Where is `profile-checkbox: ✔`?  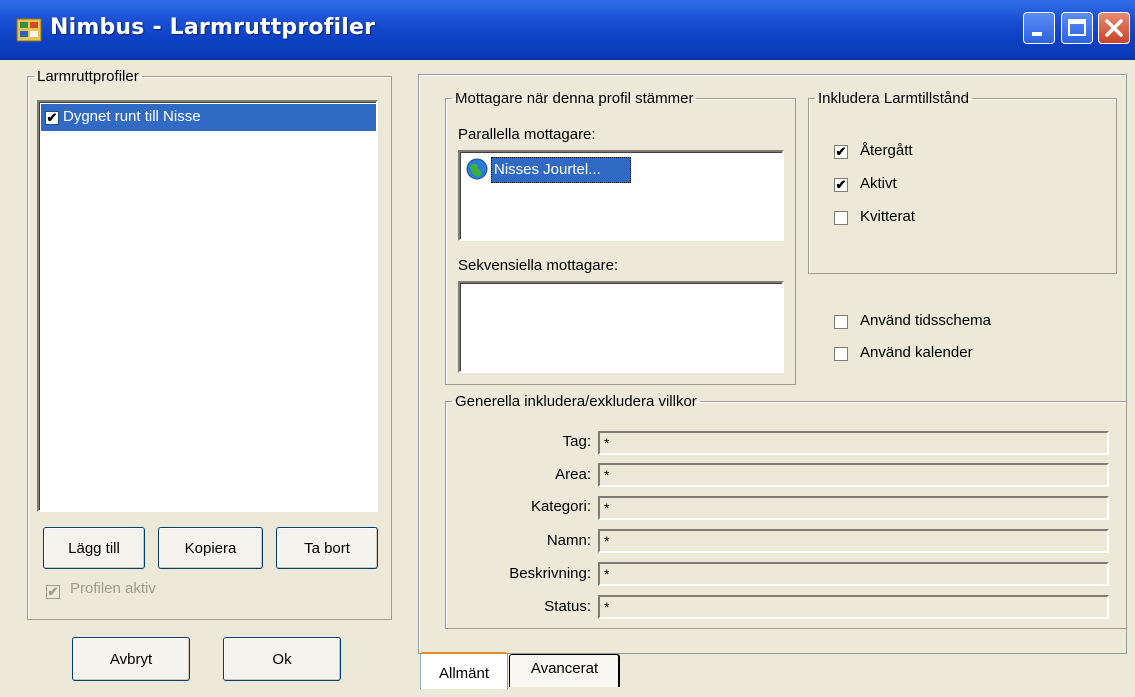
profile-checkbox: ✔ is located at coordinates (52, 118).